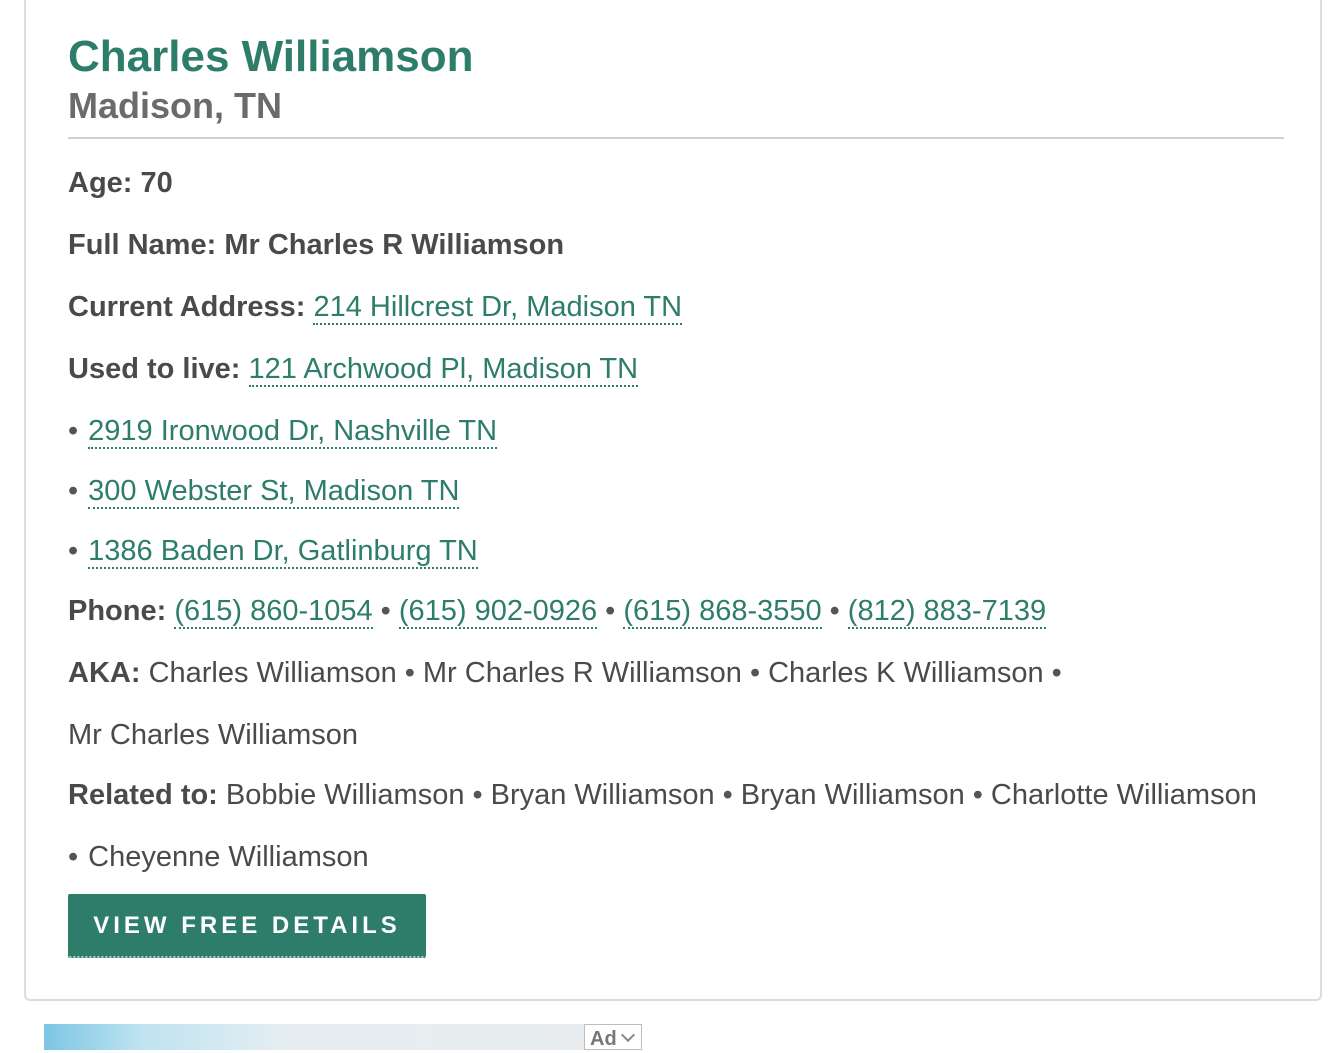 Image resolution: width=1336 pixels, height=1053 pixels. I want to click on phone-label: Phone:, so click(117, 611).